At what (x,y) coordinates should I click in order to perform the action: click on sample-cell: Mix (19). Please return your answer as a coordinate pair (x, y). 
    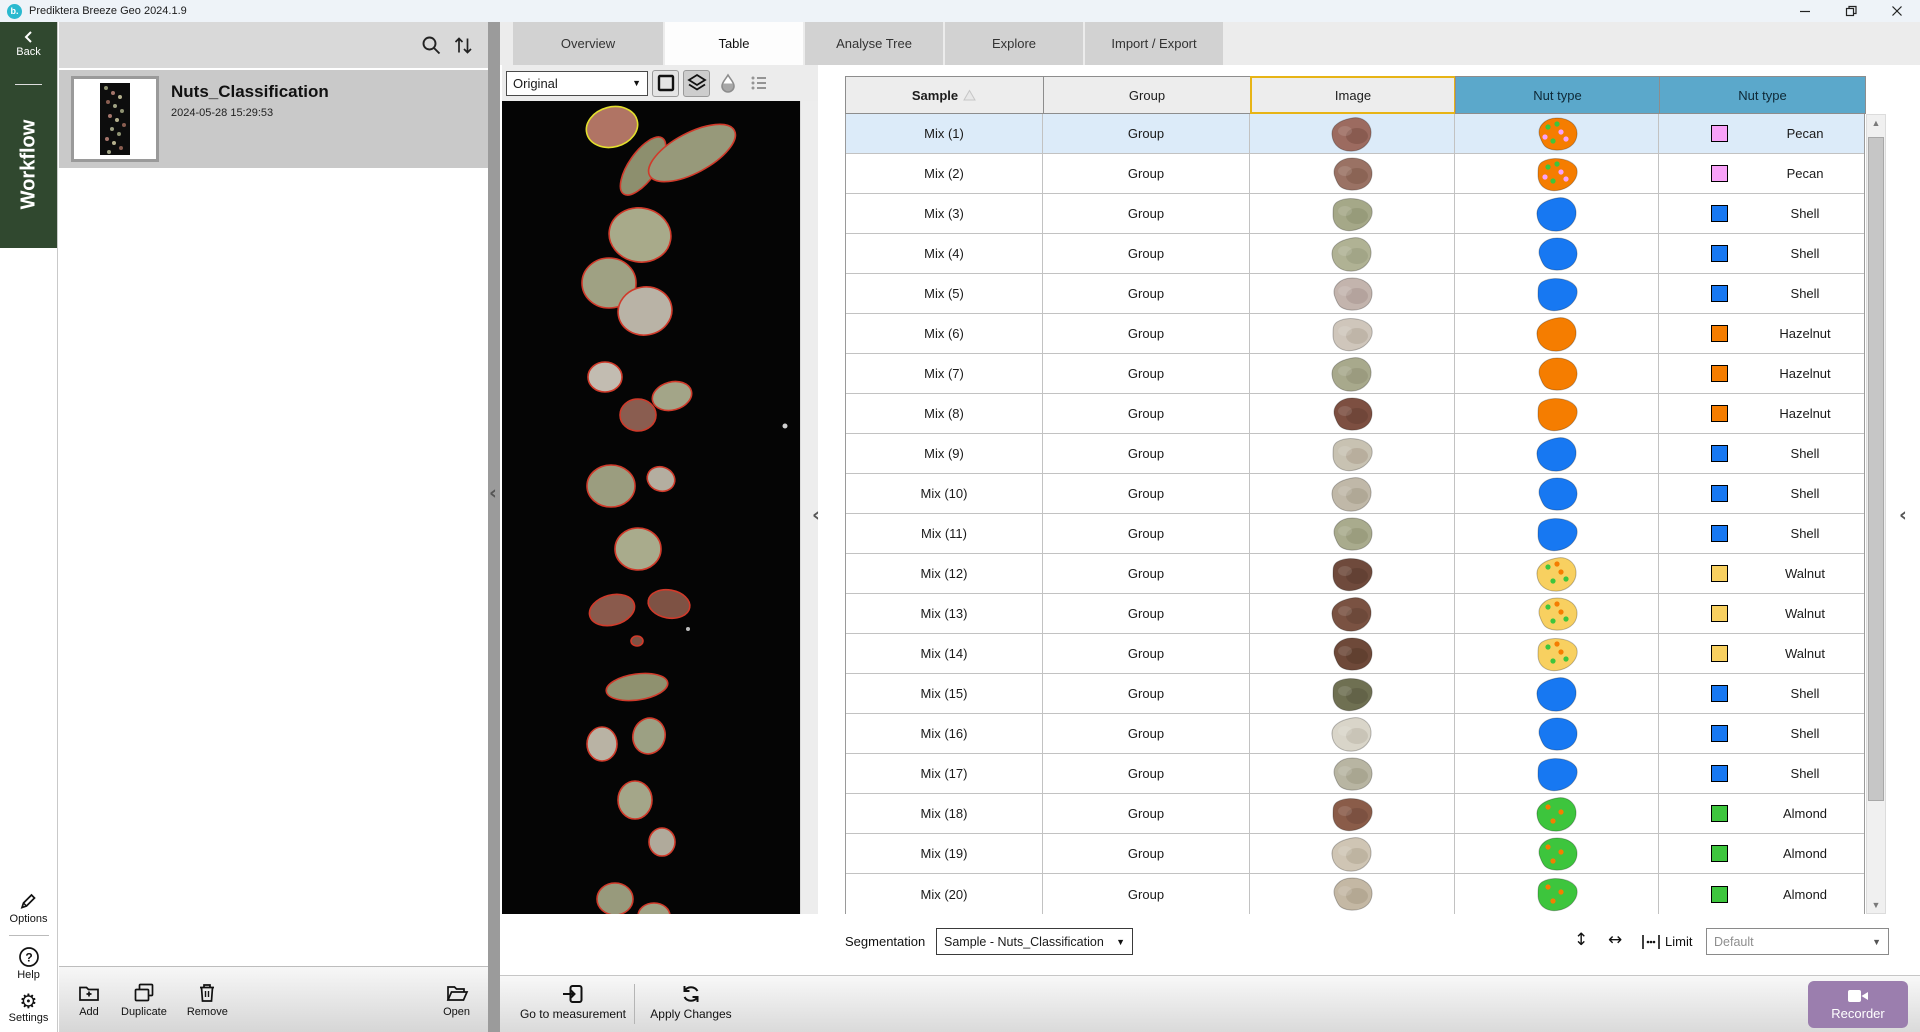
    Looking at the image, I should click on (944, 854).